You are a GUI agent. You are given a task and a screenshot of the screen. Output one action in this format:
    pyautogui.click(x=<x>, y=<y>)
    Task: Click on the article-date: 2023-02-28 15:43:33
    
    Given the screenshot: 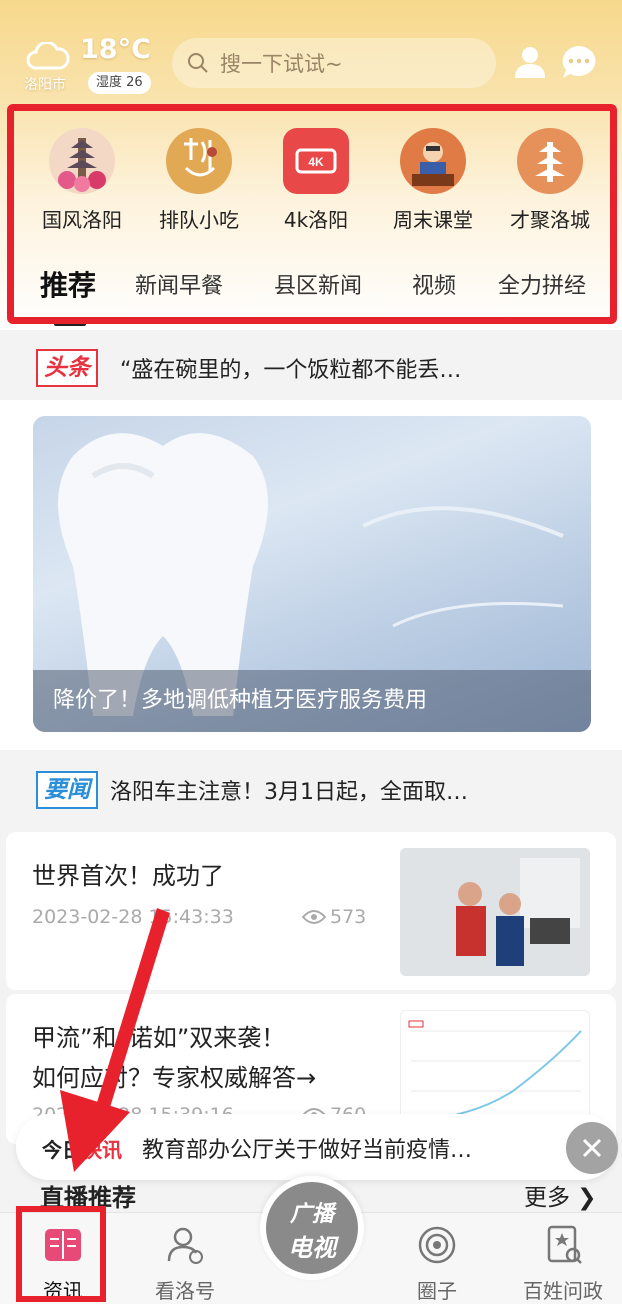 What is the action you would take?
    pyautogui.click(x=133, y=917)
    